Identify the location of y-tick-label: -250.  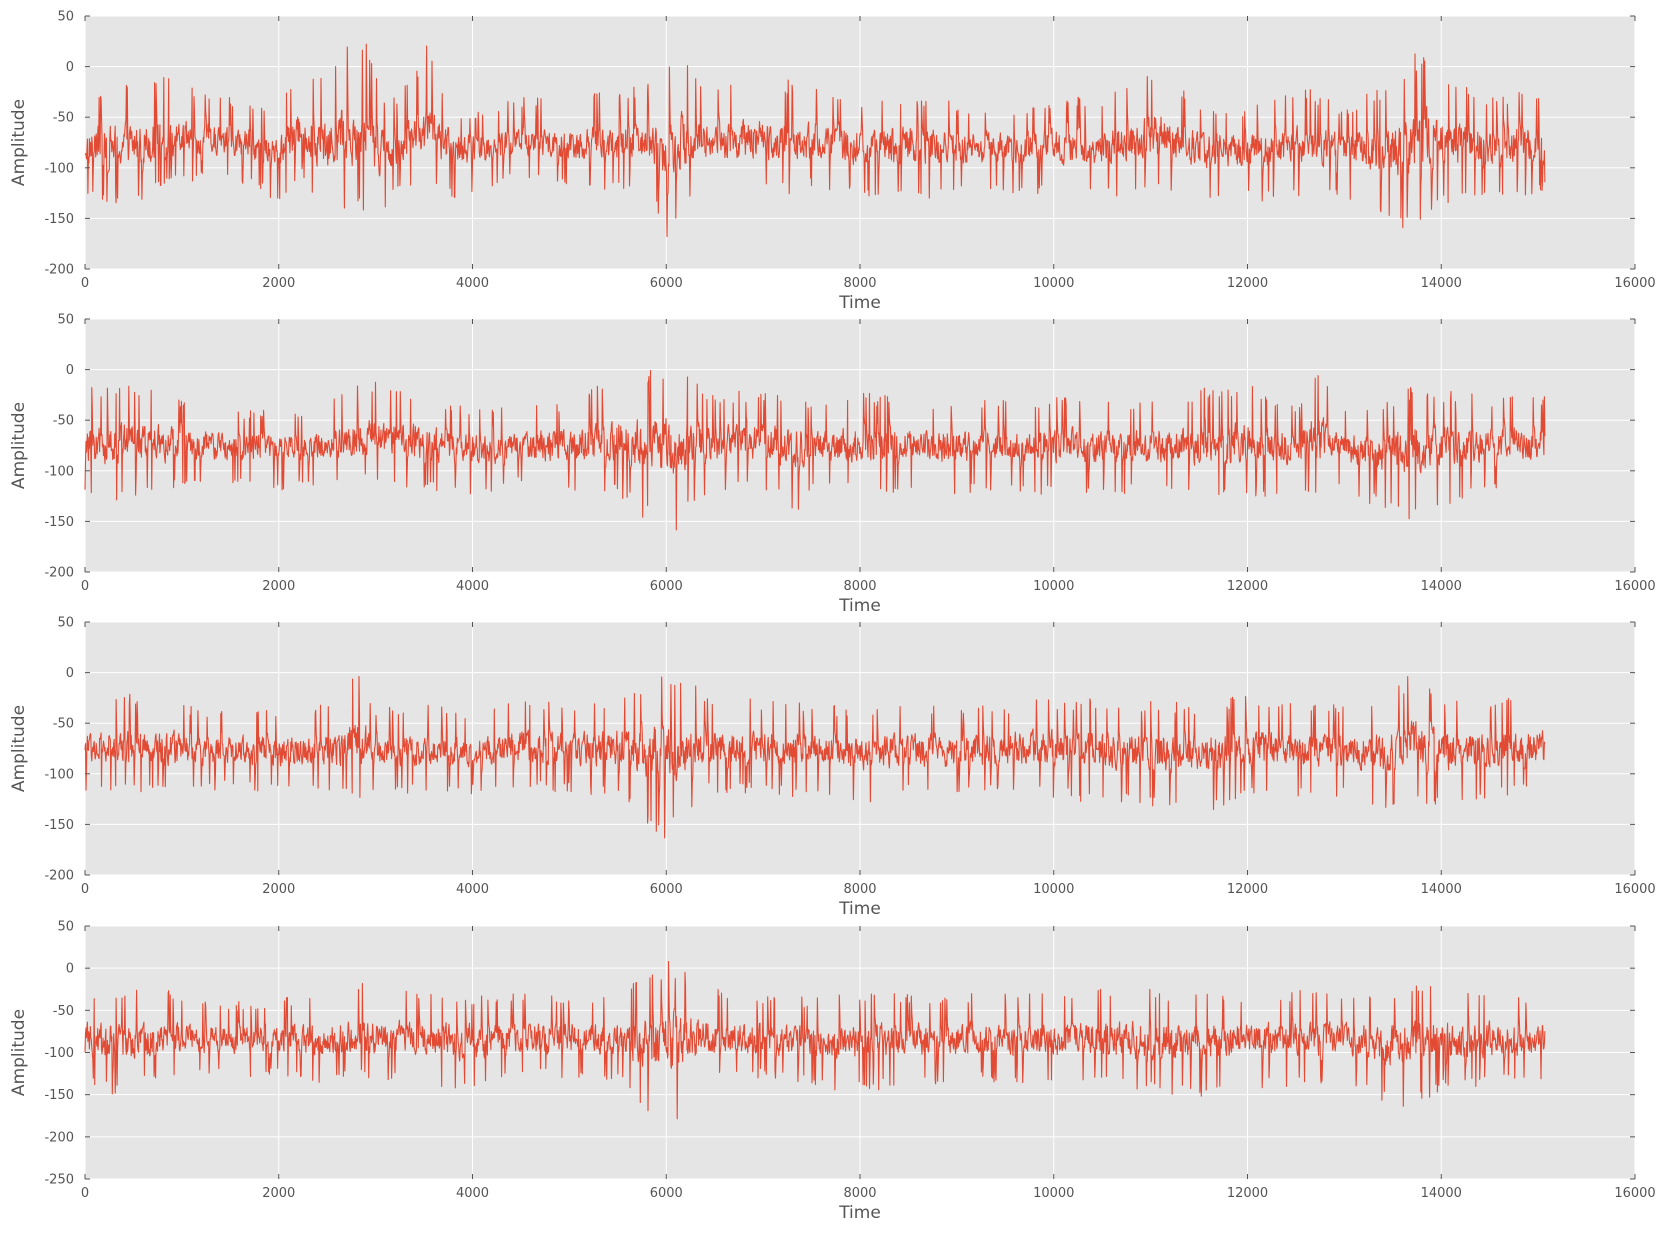
(59, 1180).